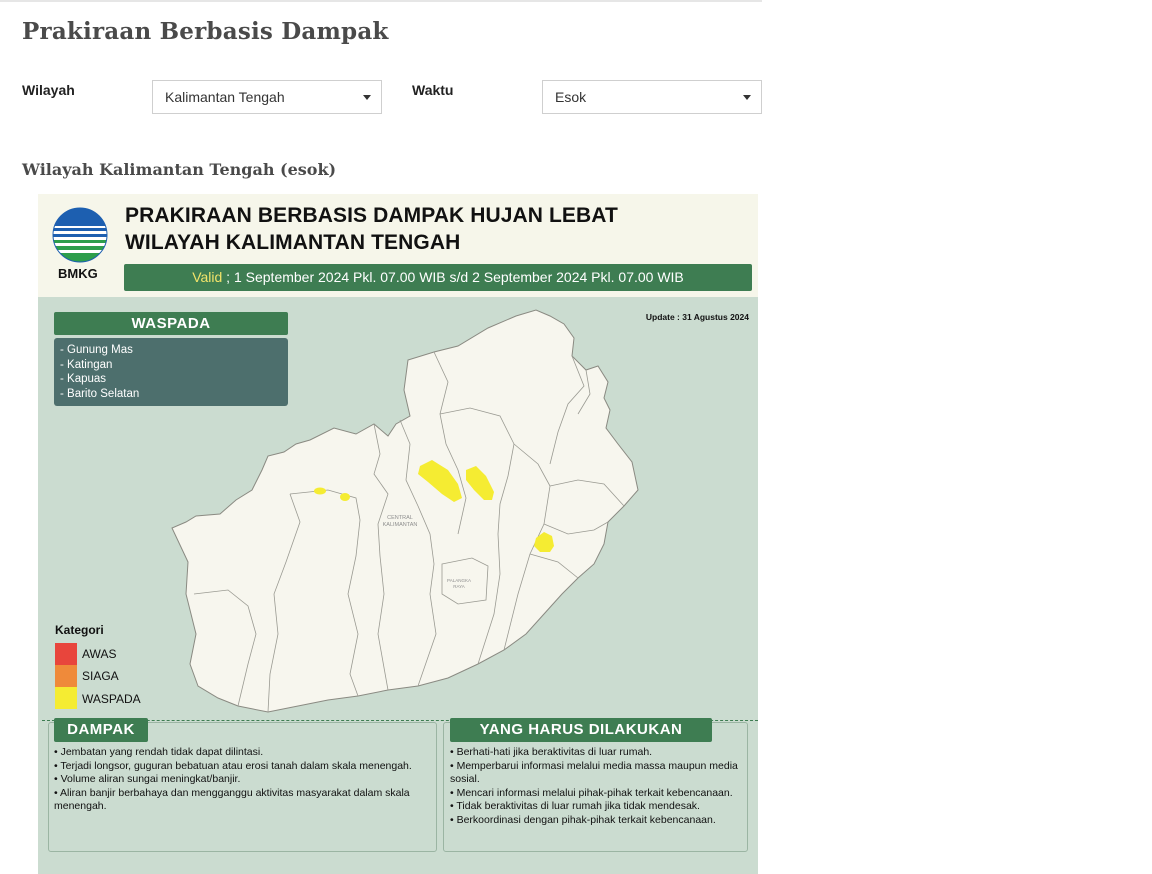  I want to click on title-line-2: WILAYAH KALIMANTAN TENGAH, so click(293, 242).